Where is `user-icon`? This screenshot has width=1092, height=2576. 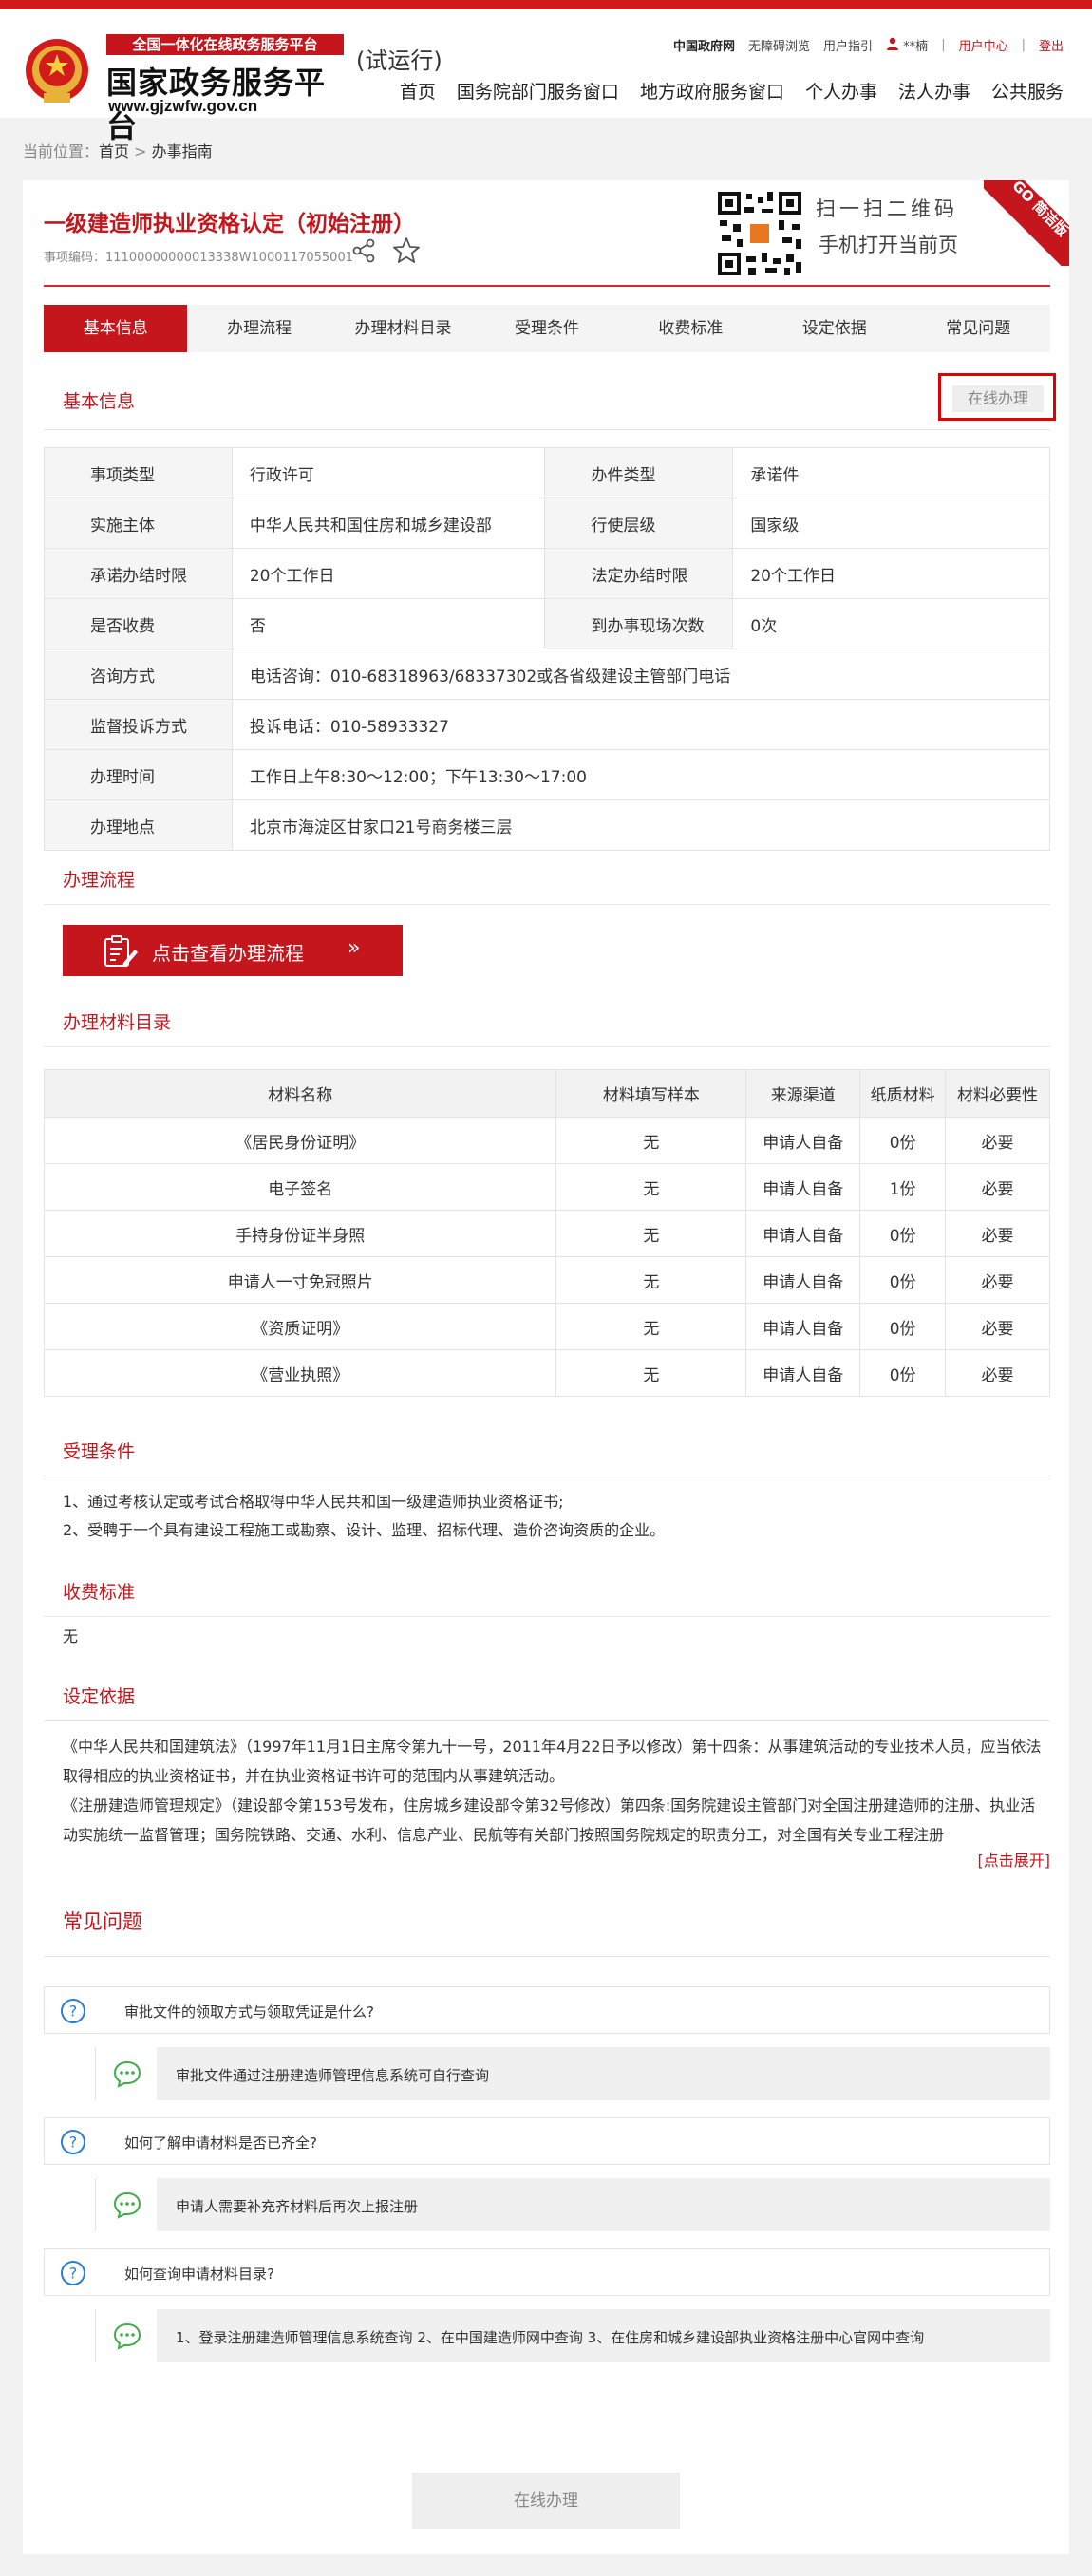 user-icon is located at coordinates (893, 43).